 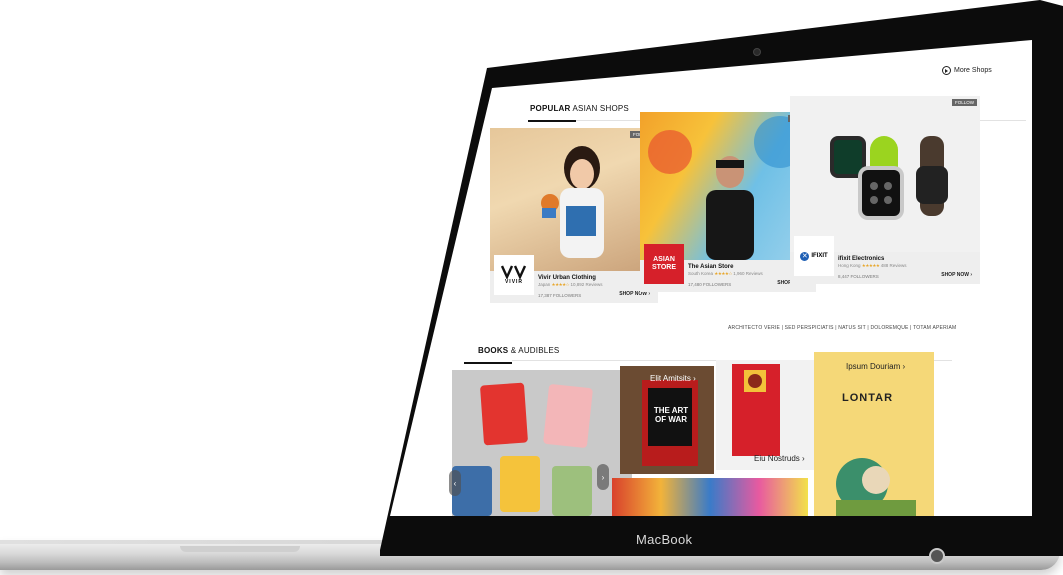 What do you see at coordinates (814, 256) in the screenshot?
I see `ifixit-logo: ✕ IFIXIT` at bounding box center [814, 256].